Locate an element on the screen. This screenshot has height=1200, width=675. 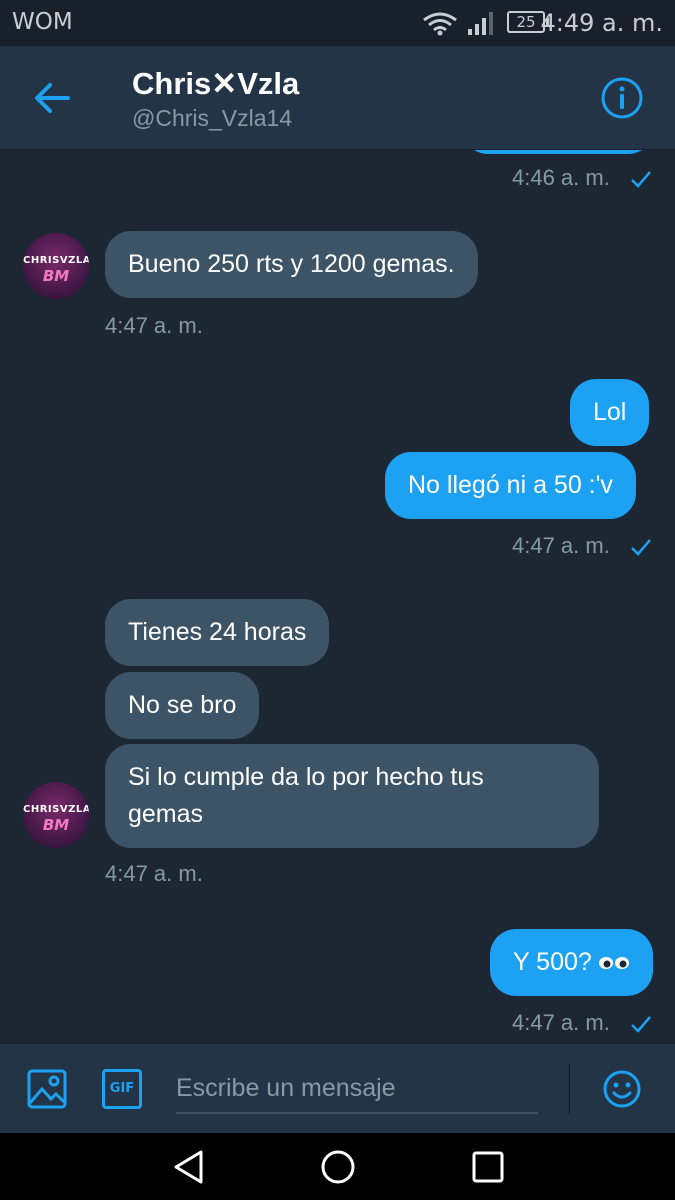
wifi-icon is located at coordinates (440, 24).